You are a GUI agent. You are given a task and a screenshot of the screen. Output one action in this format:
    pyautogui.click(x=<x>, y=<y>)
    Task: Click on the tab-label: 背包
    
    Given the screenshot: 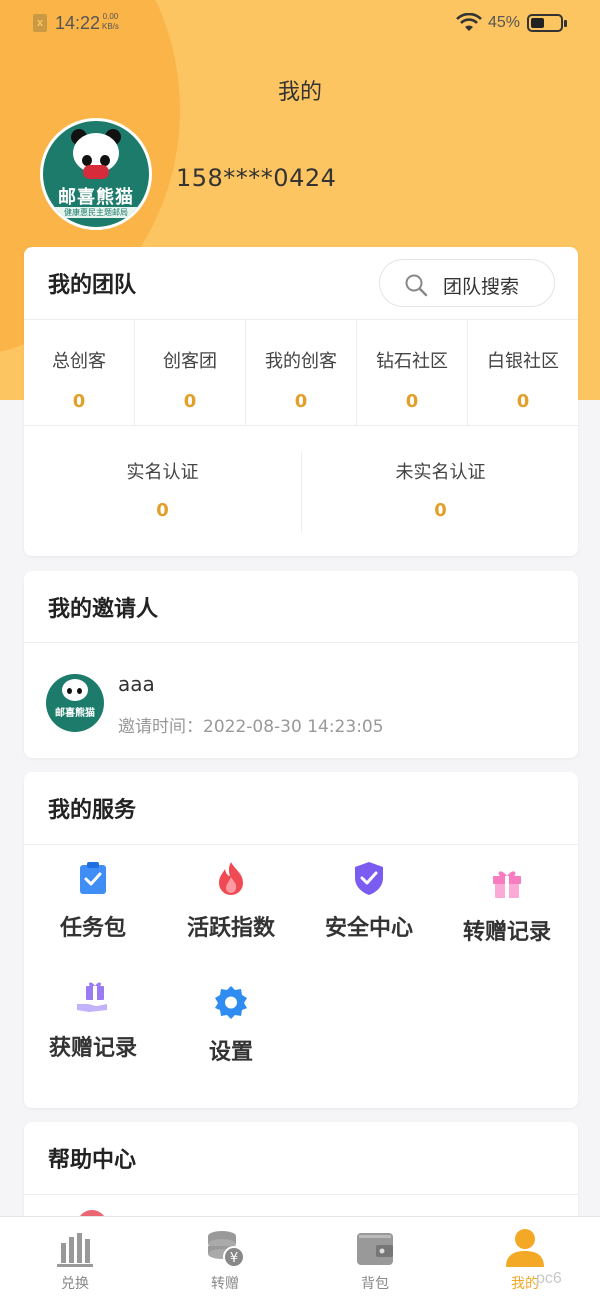 What is the action you would take?
    pyautogui.click(x=375, y=1284)
    